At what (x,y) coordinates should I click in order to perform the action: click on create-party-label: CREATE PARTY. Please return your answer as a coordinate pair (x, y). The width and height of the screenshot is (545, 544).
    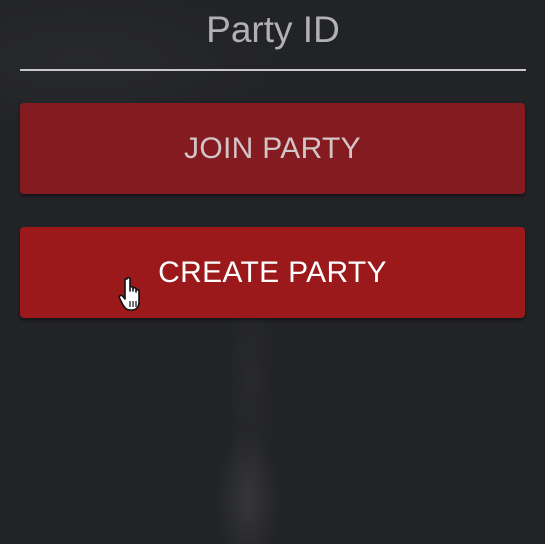
    Looking at the image, I should click on (272, 272).